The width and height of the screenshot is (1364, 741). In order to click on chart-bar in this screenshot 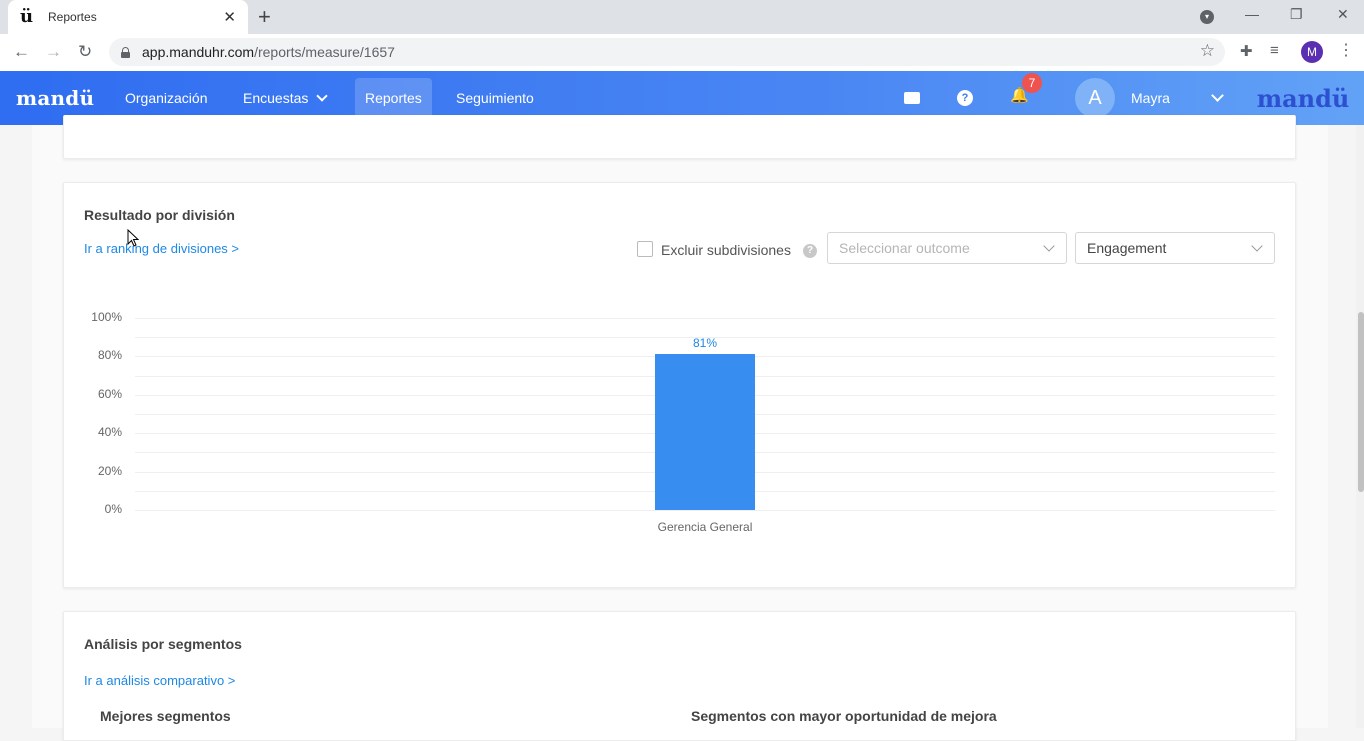, I will do `click(705, 432)`.